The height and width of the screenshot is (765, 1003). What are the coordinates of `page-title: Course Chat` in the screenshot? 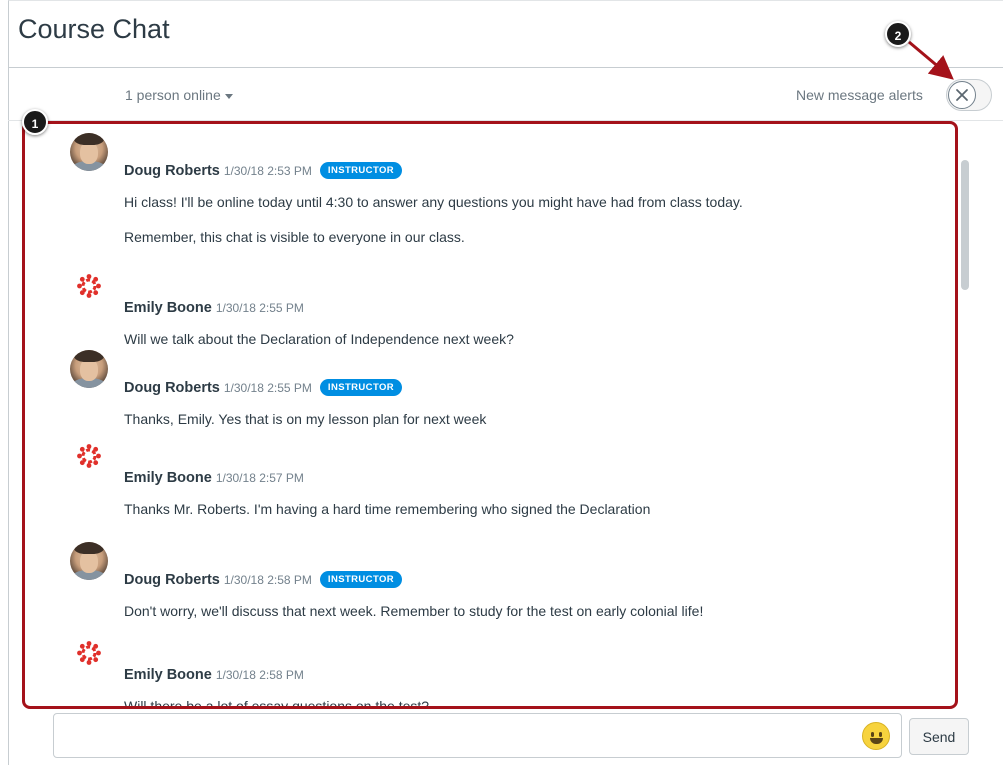 It's located at (94, 29).